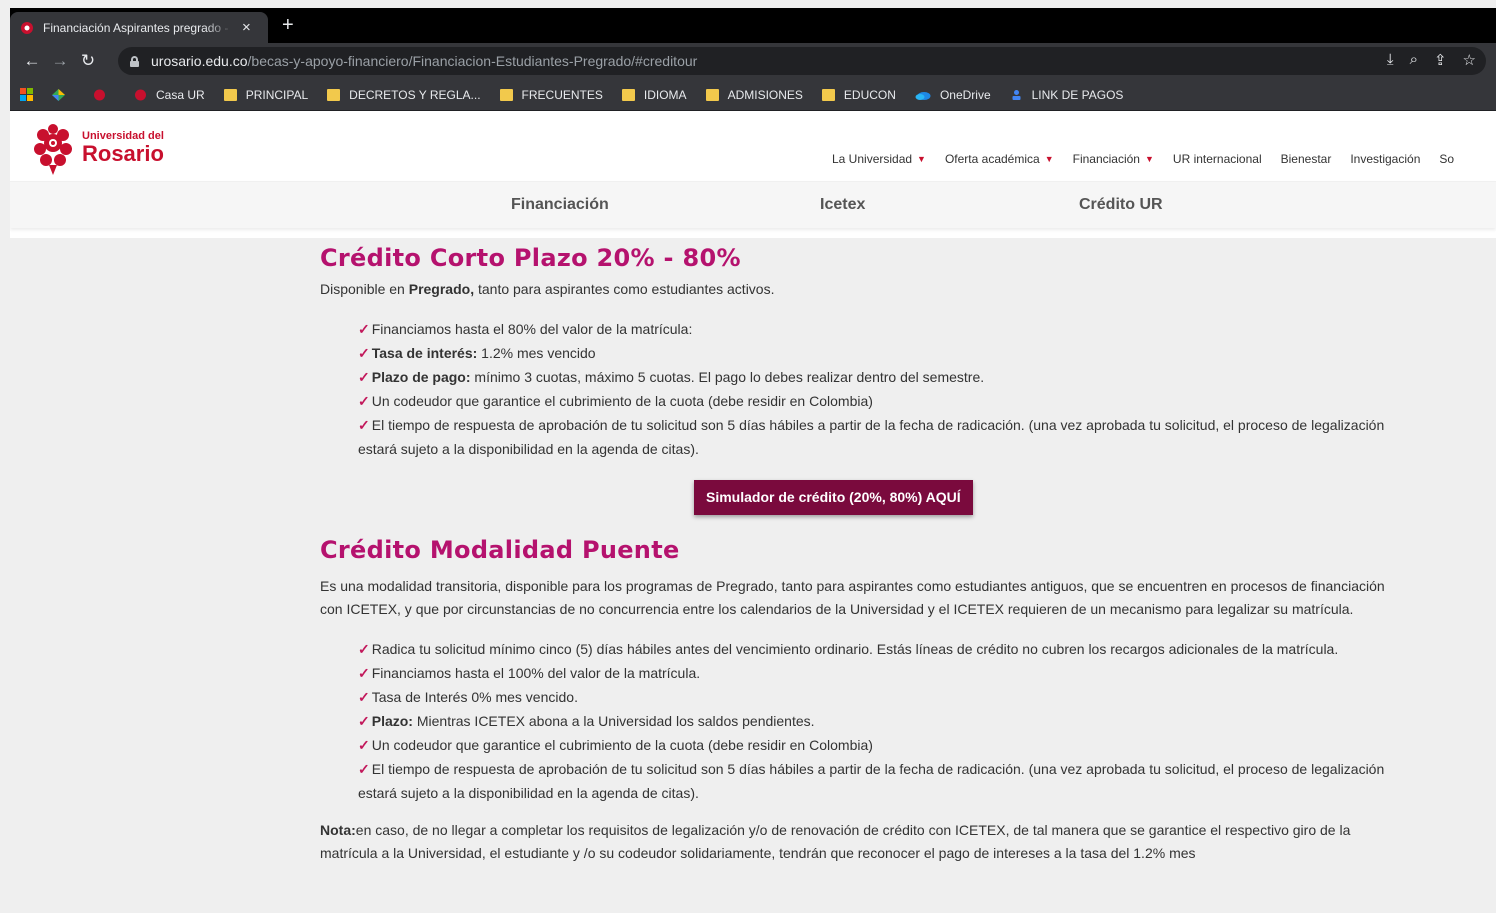  I want to click on bookmark-colorful, so click(63, 94).